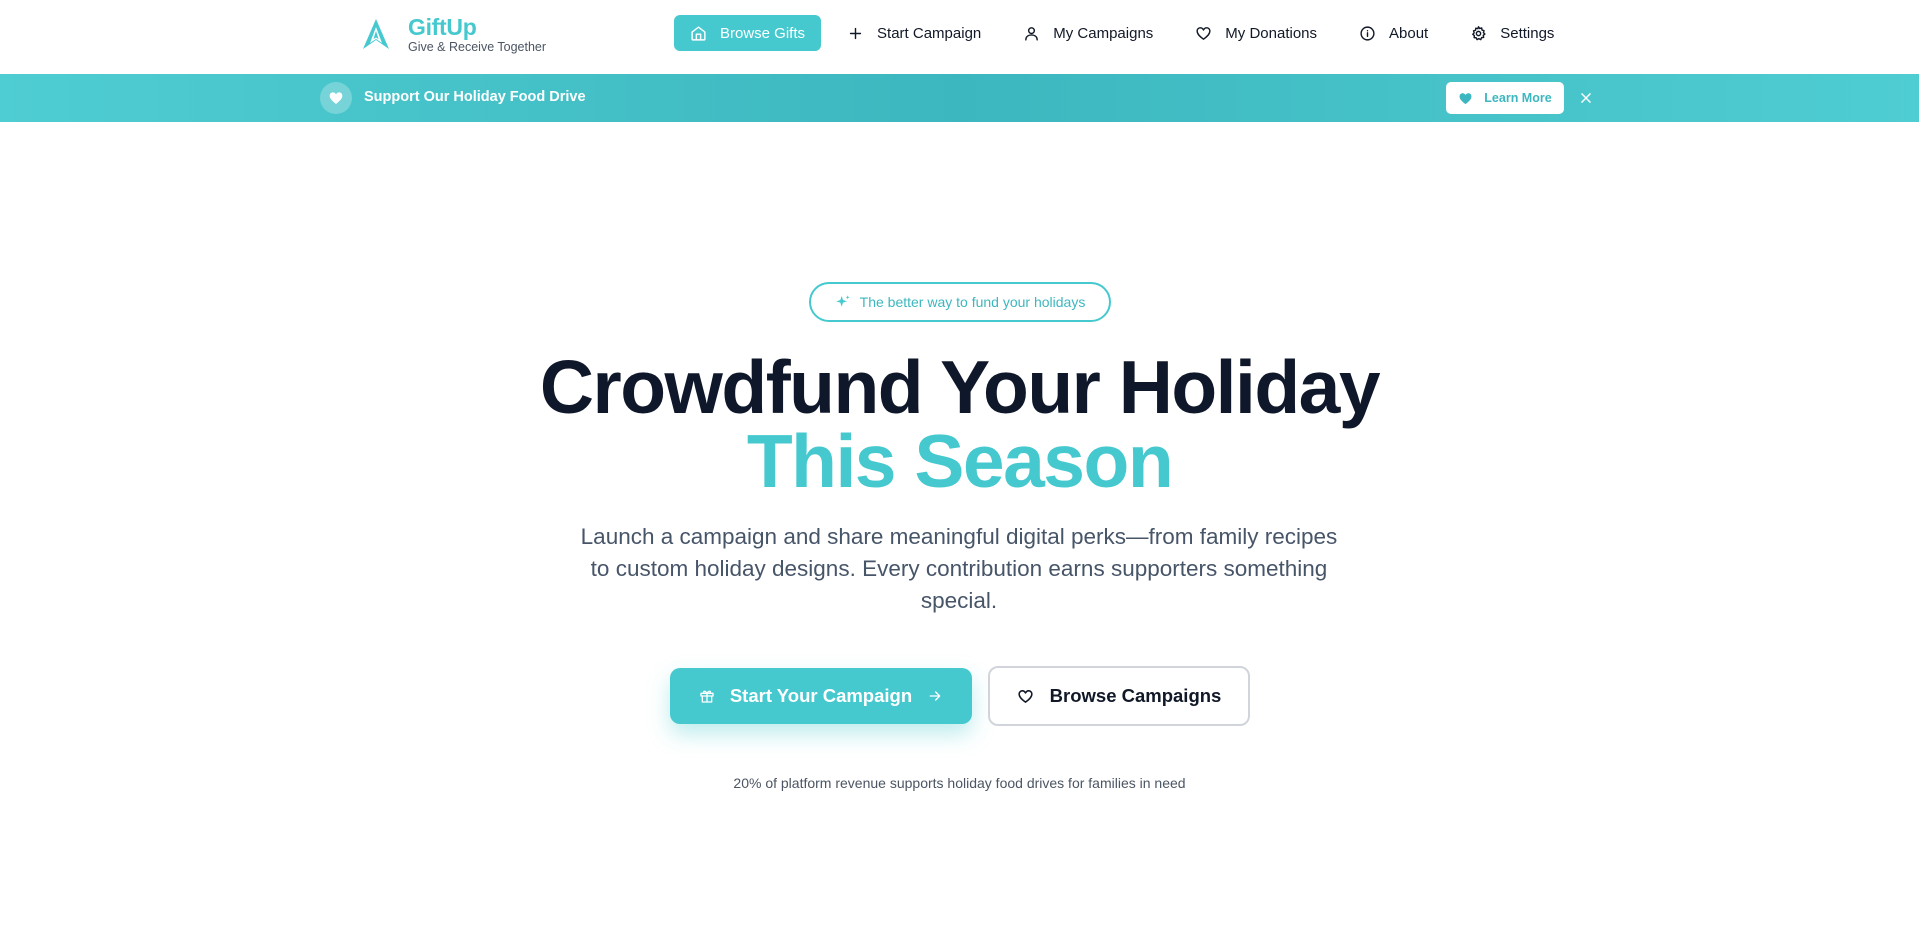 The width and height of the screenshot is (1919, 933). What do you see at coordinates (935, 696) in the screenshot?
I see `arrow-right-icon` at bounding box center [935, 696].